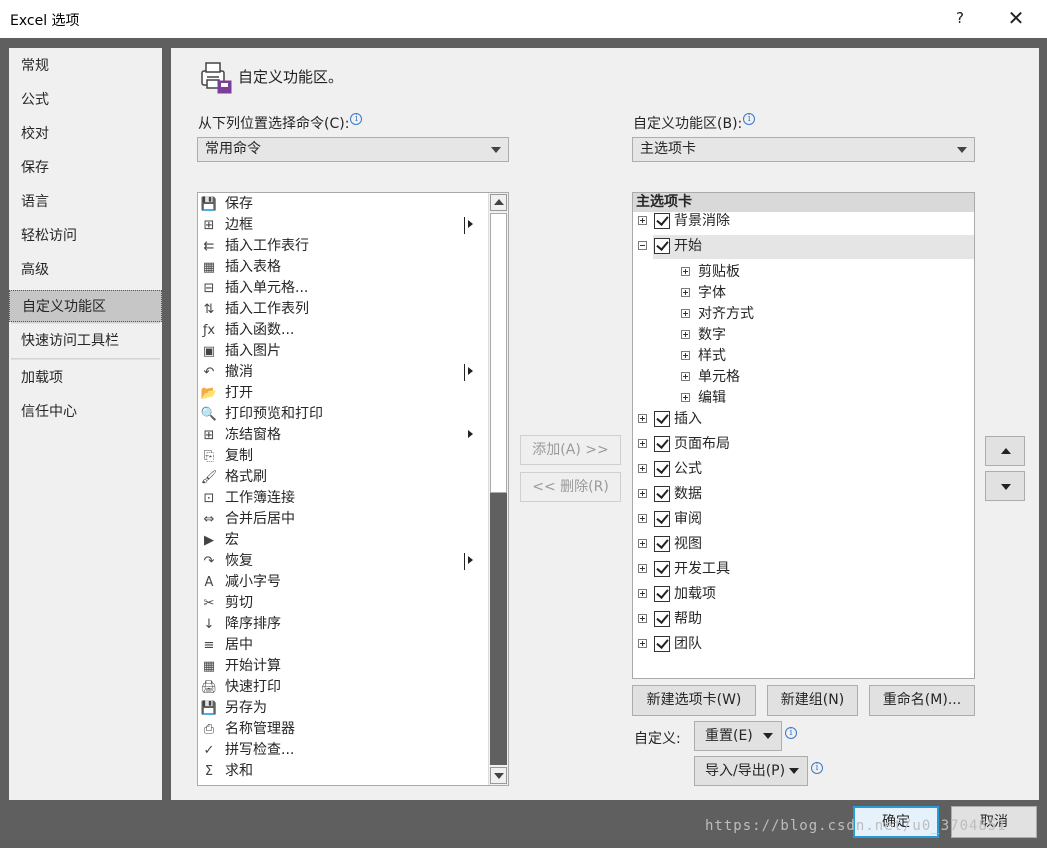 The height and width of the screenshot is (848, 1047). I want to click on command-item: 💾 另存为, so click(343, 708).